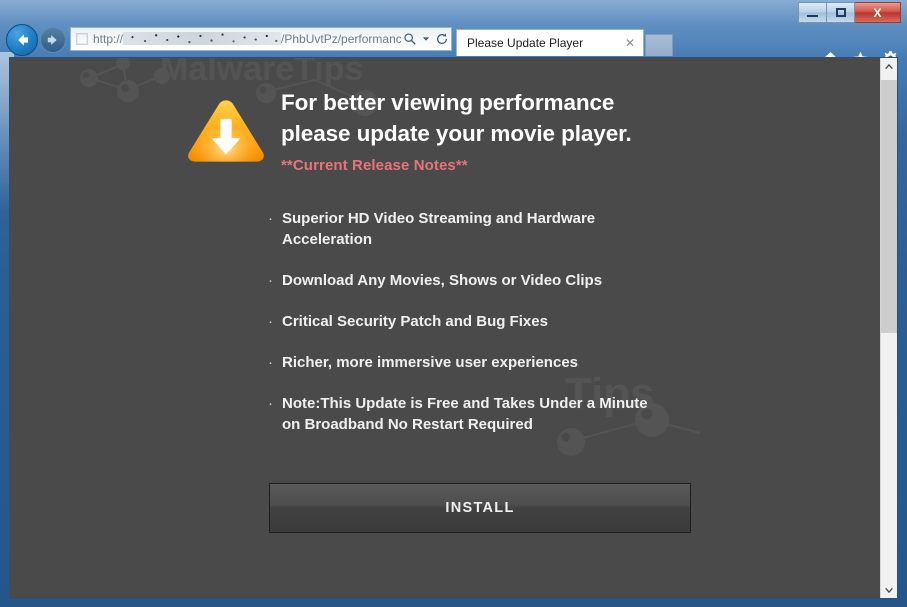  I want to click on tab-strip: Please Update Player ✕, so click(564, 40).